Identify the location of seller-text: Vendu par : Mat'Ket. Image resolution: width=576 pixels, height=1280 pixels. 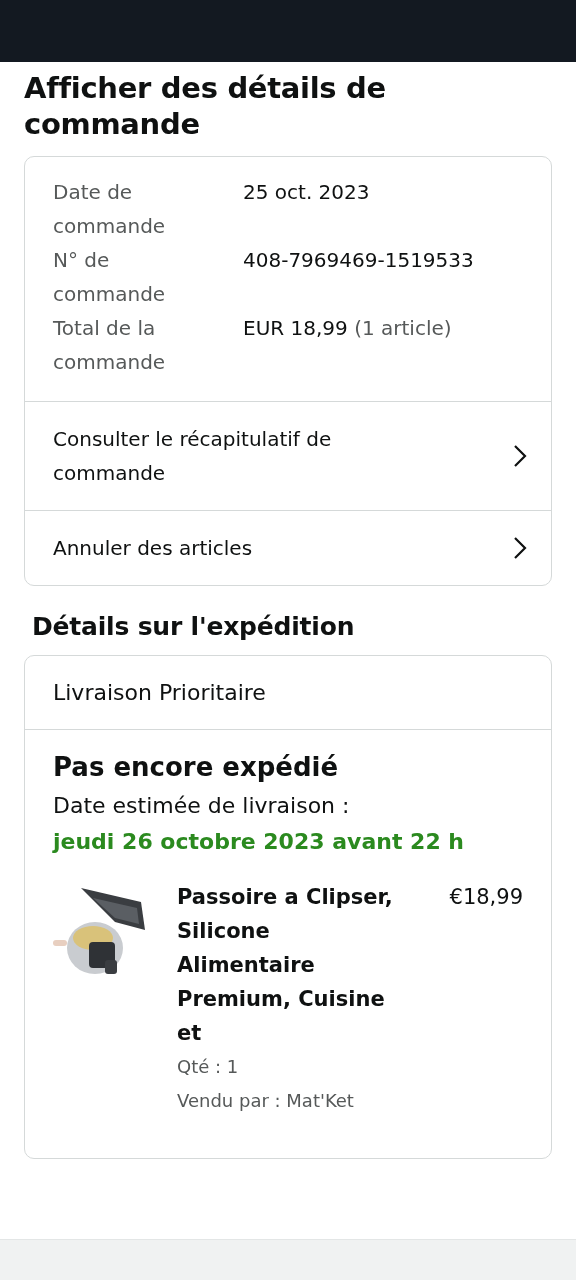
(266, 1101).